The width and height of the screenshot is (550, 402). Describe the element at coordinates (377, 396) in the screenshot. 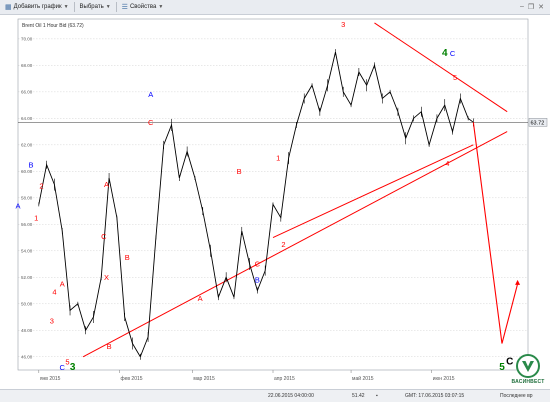

I see `status-indicator-icon: ▪` at that location.